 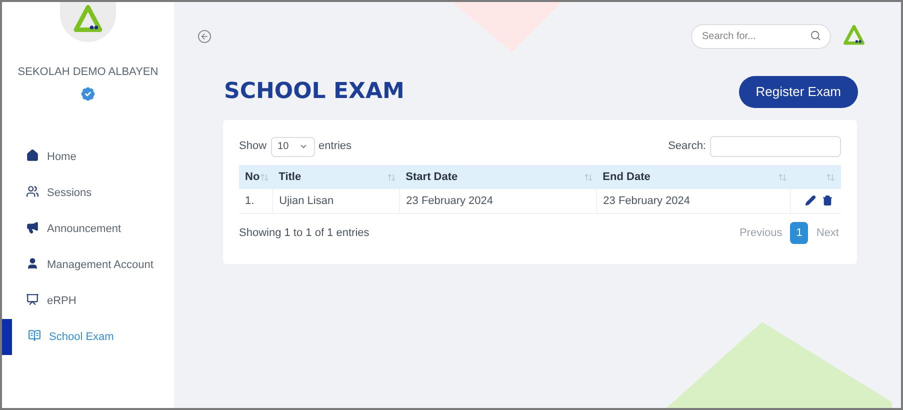 What do you see at coordinates (93, 228) in the screenshot?
I see `sidebar-item: Announcement` at bounding box center [93, 228].